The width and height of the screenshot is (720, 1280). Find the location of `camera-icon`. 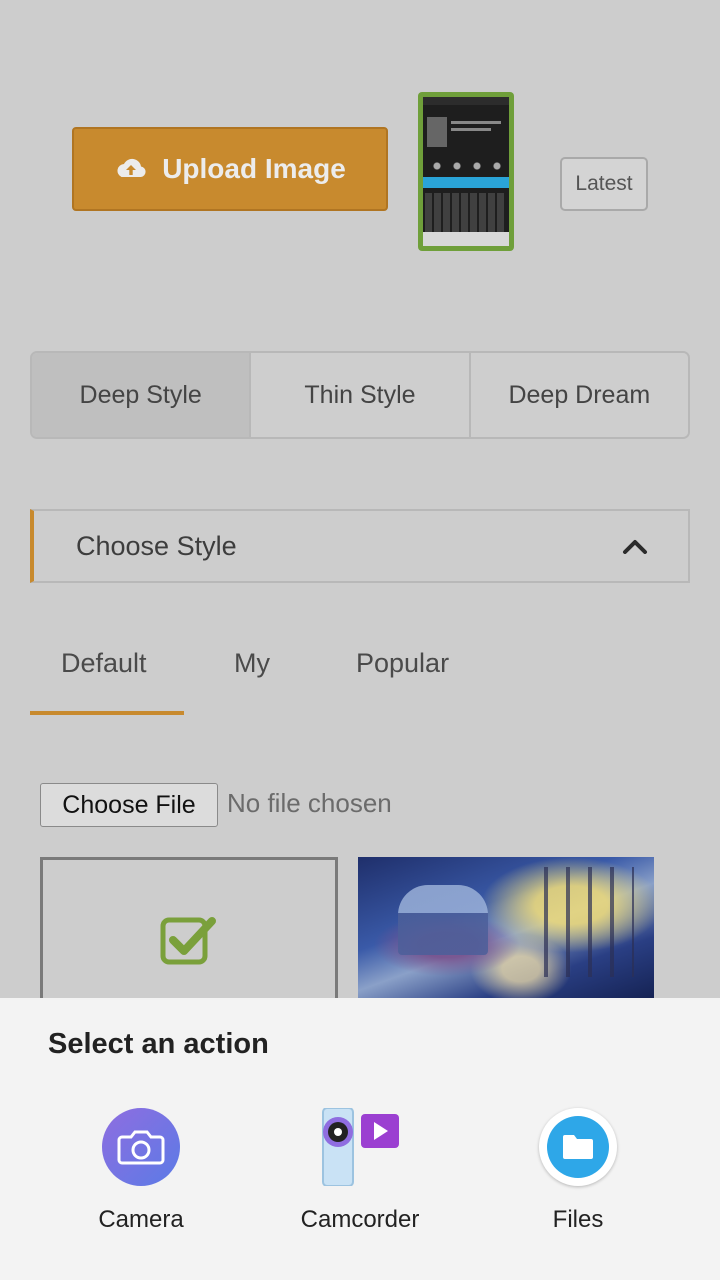

camera-icon is located at coordinates (141, 1147).